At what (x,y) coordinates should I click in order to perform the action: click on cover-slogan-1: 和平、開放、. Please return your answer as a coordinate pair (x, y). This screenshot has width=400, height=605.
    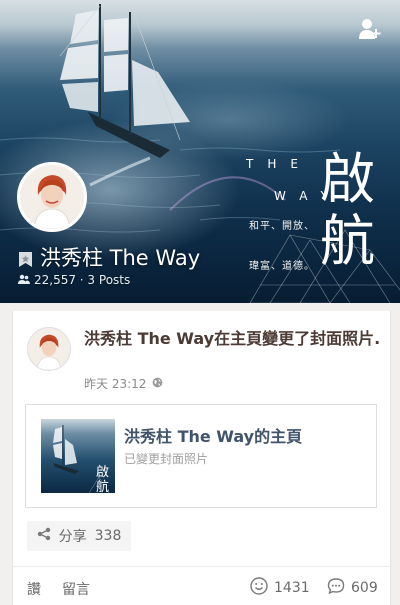
    Looking at the image, I should click on (282, 226).